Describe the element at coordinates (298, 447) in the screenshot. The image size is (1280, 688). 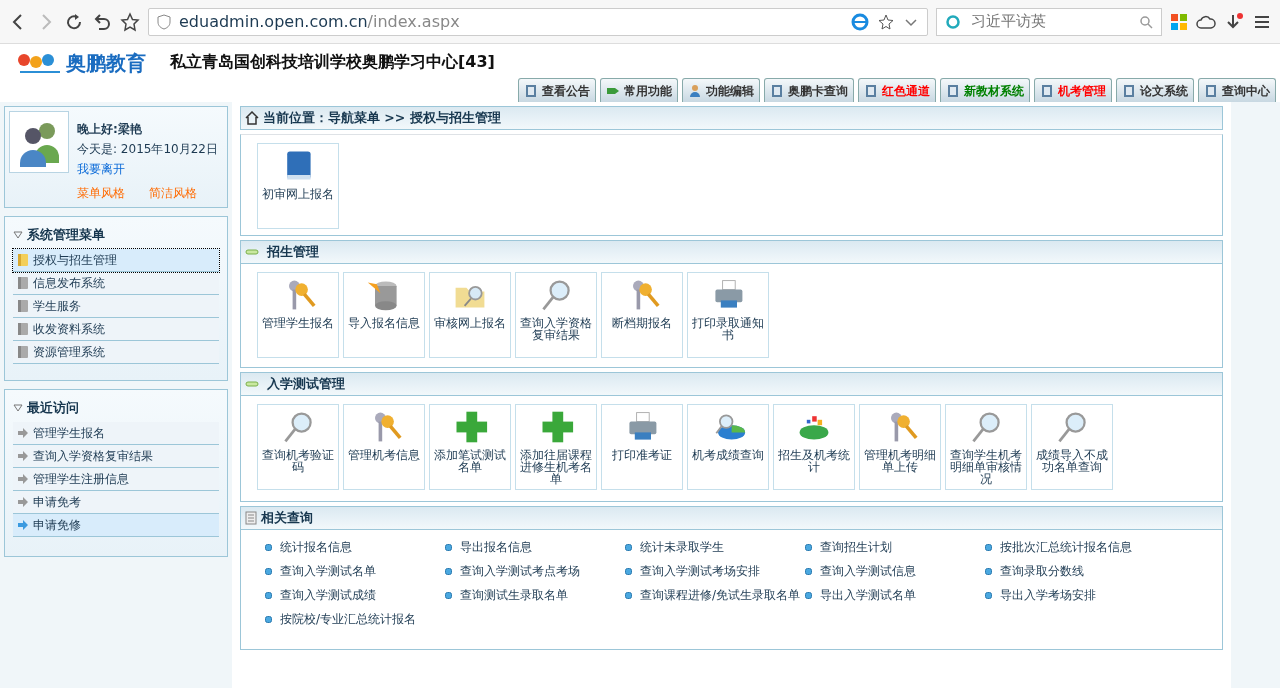
I see `function-tile: 查询机考验证码` at that location.